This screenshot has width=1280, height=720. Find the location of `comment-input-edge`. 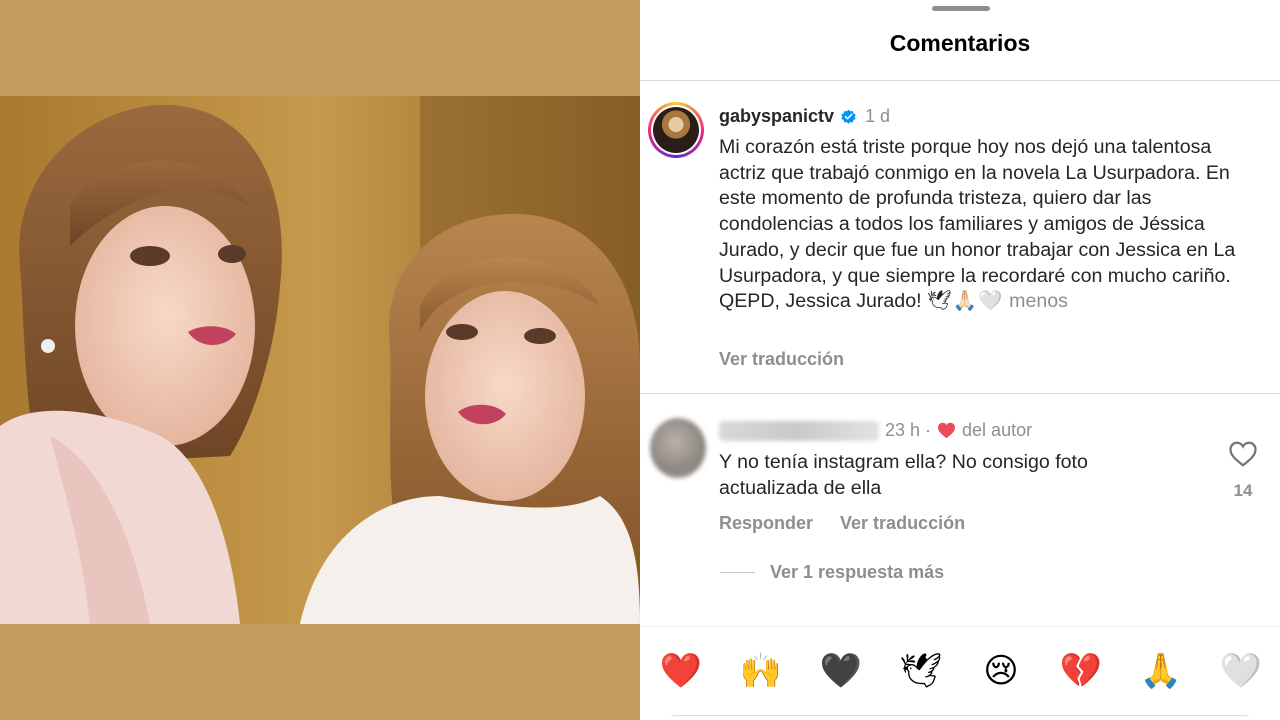

comment-input-edge is located at coordinates (960, 717).